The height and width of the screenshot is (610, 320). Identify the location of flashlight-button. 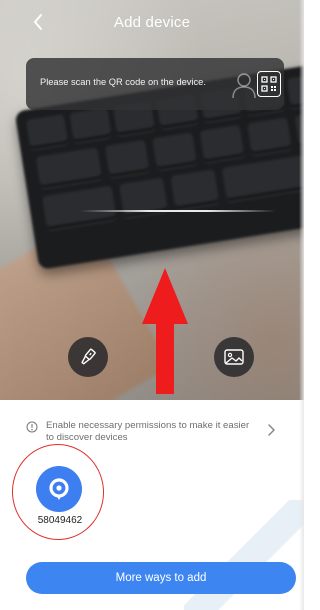
(88, 357).